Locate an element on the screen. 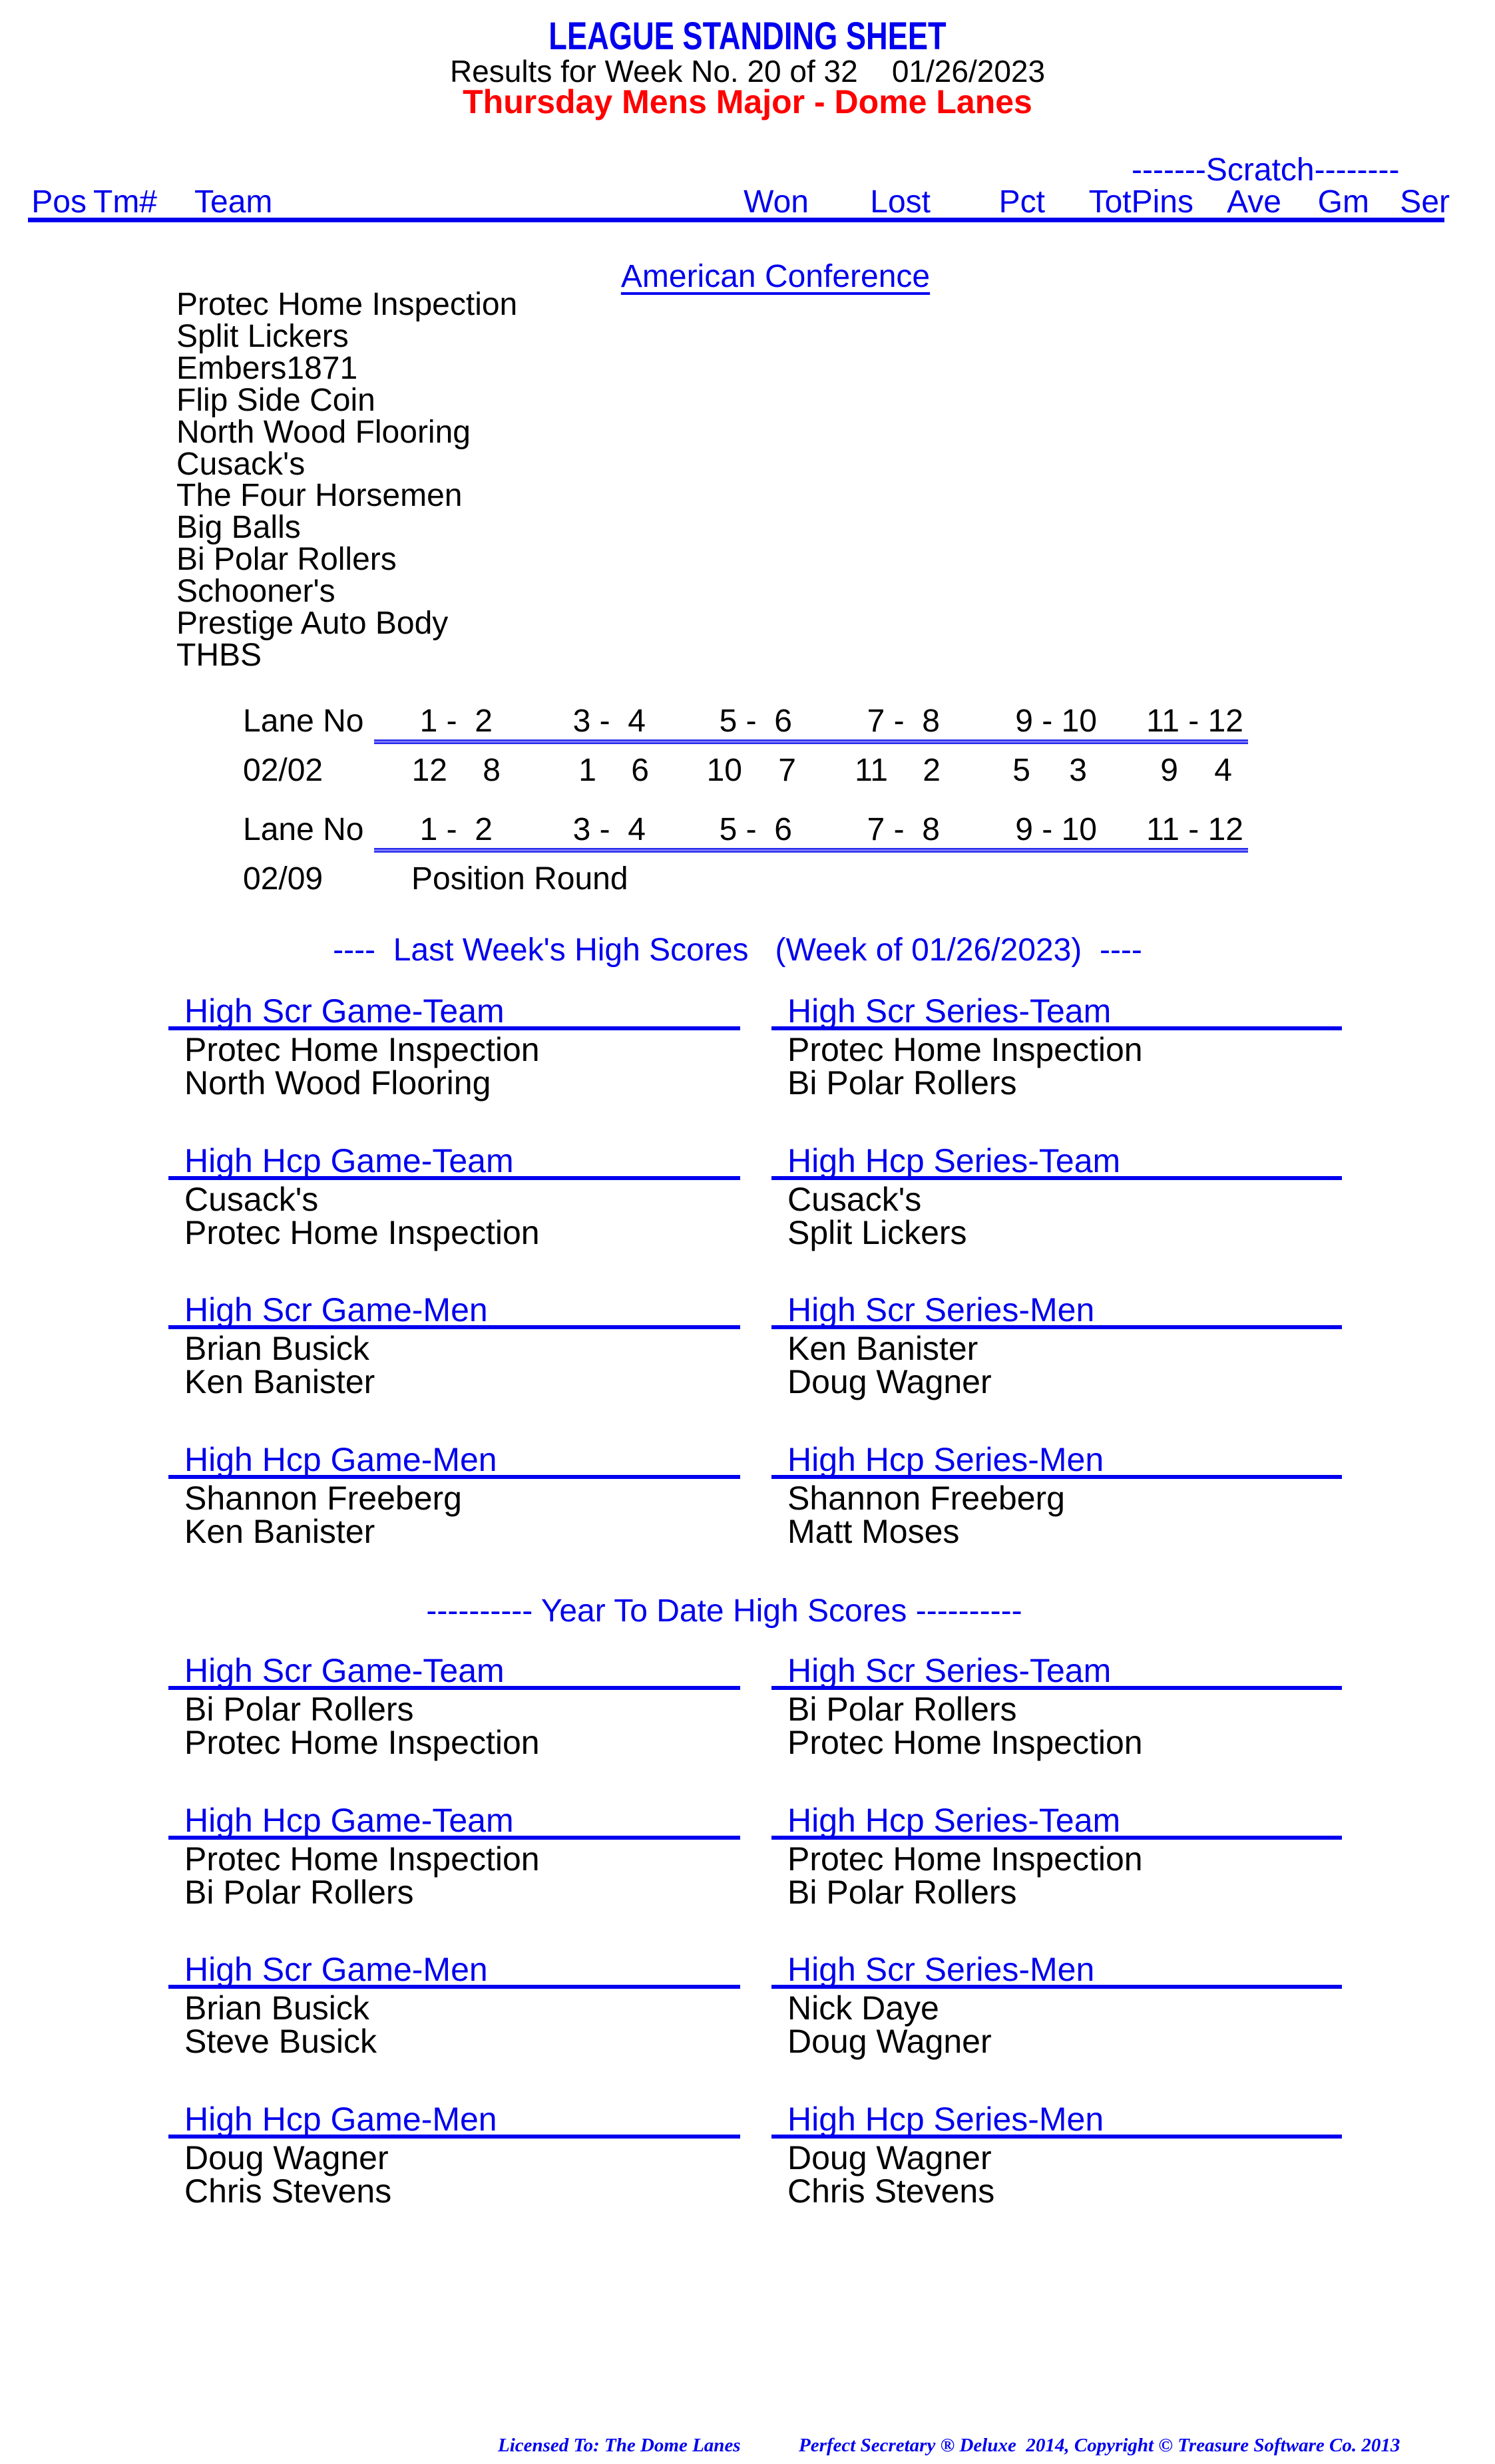 Image resolution: width=1495 pixels, height=2464 pixels. block-title: High Scr Series-Team is located at coordinates (949, 1670).